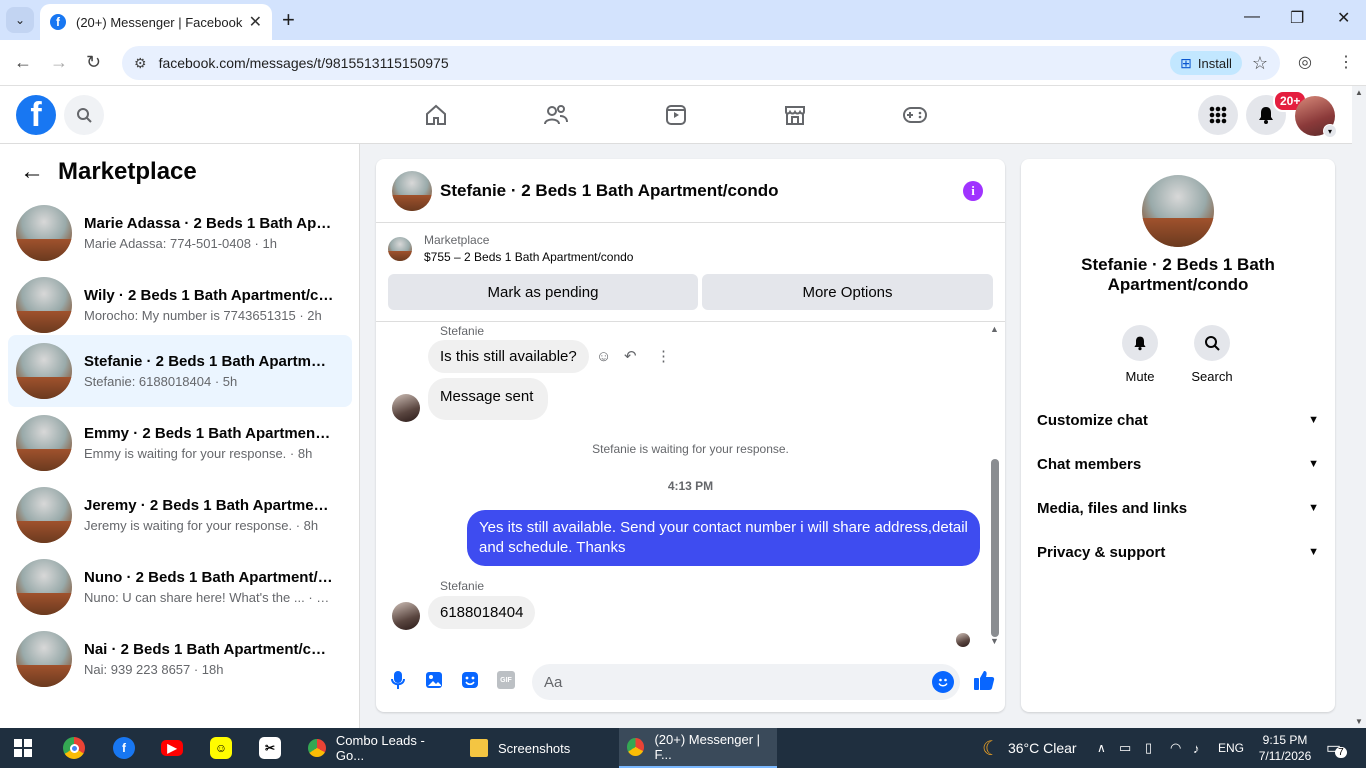 The image size is (1366, 768). What do you see at coordinates (984, 680) in the screenshot?
I see `like-thumbs-up-icon` at bounding box center [984, 680].